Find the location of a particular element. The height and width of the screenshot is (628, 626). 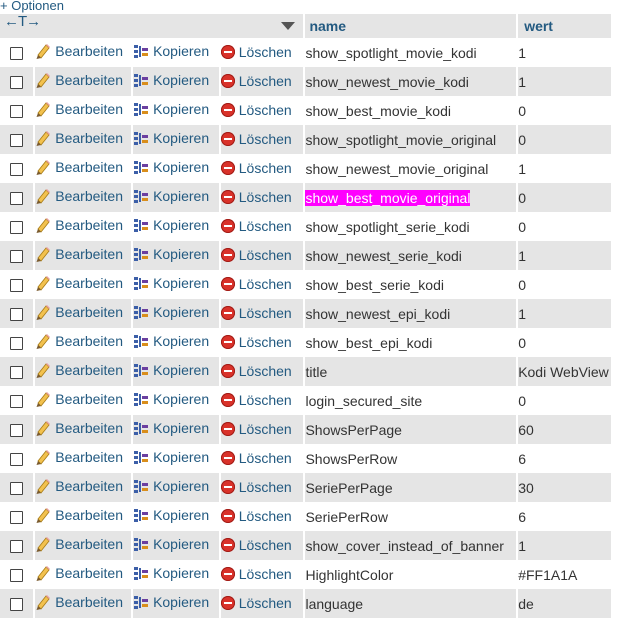

name-cell: show_cover_instead_of_banner is located at coordinates (411, 545).